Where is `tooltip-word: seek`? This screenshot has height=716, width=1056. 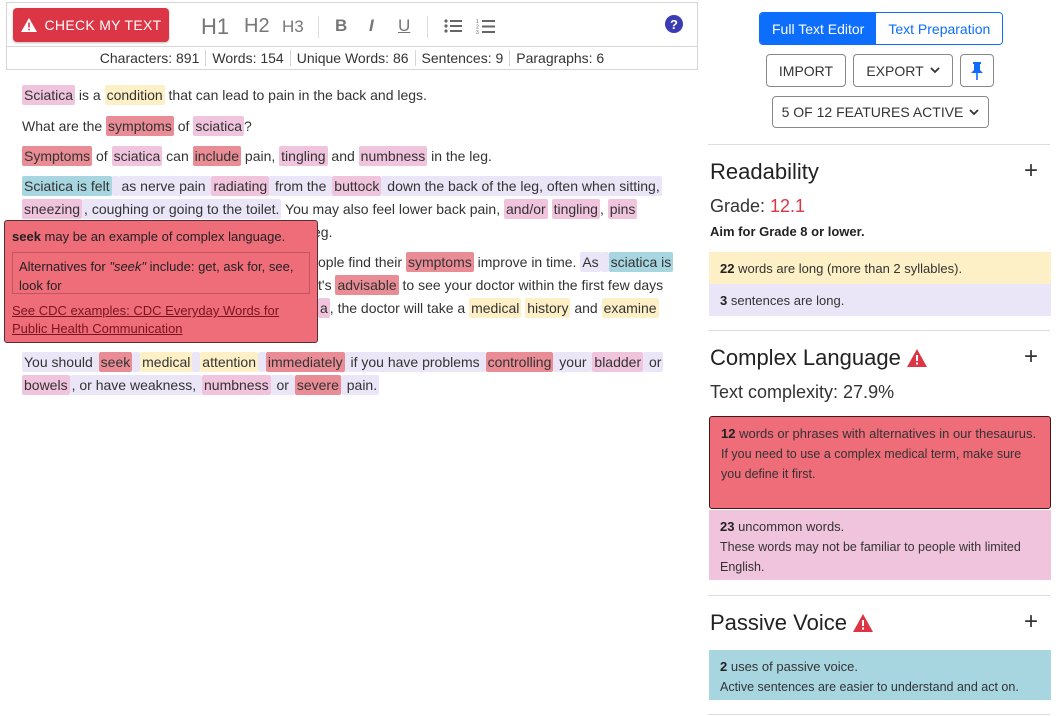 tooltip-word: seek is located at coordinates (26, 236).